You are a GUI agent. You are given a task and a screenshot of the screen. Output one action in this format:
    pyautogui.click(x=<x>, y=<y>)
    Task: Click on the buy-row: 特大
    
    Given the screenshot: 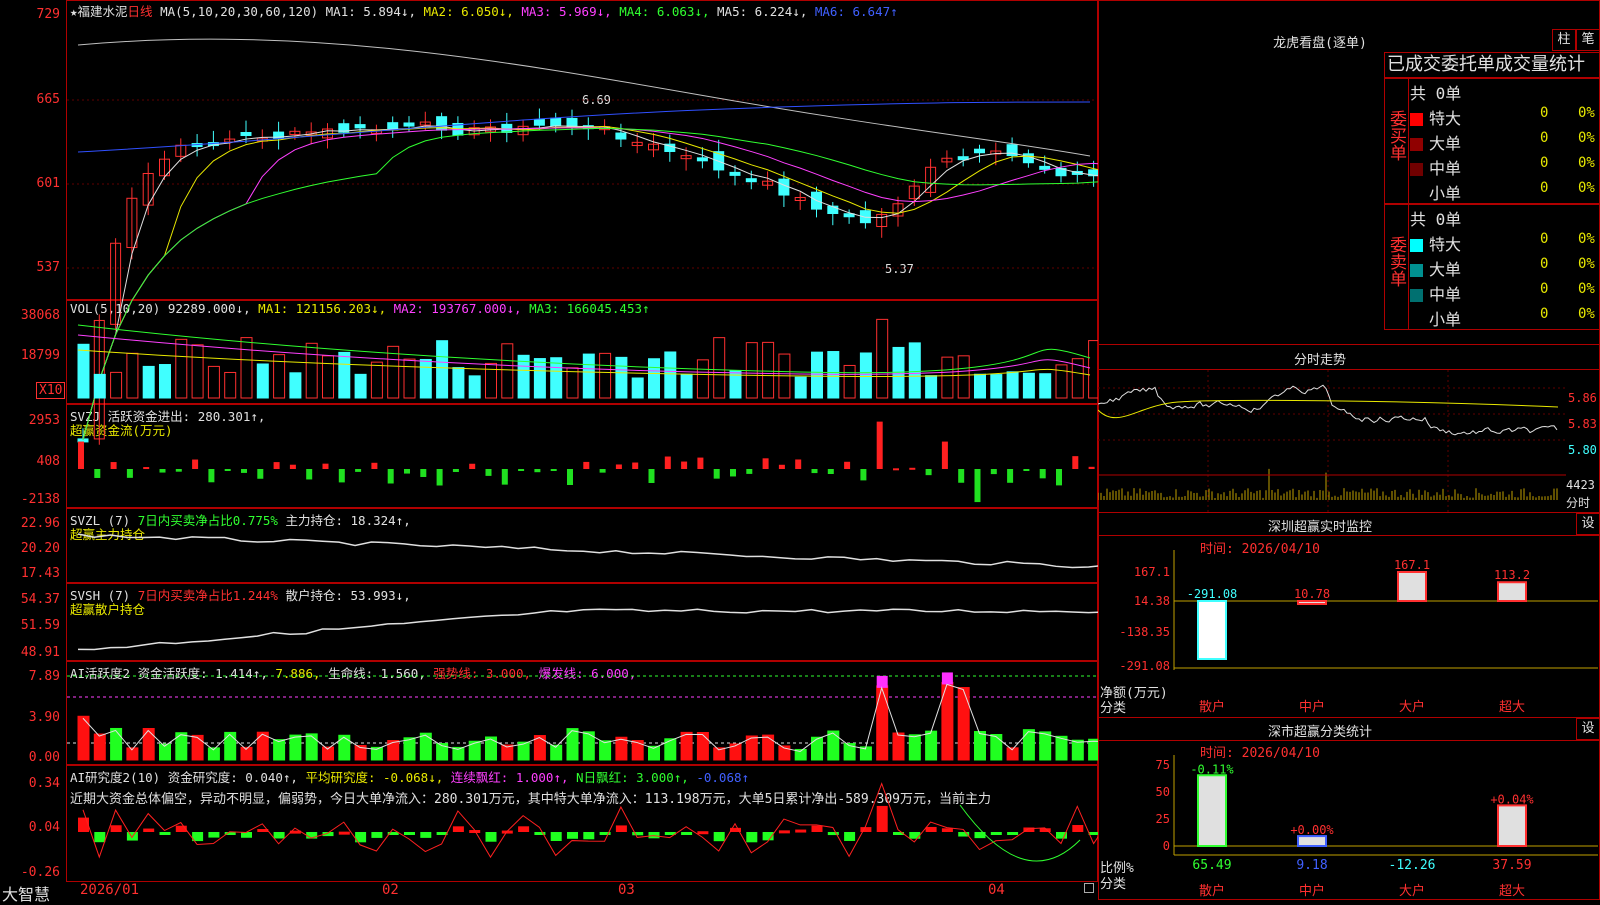 What is the action you would take?
    pyautogui.click(x=1435, y=117)
    